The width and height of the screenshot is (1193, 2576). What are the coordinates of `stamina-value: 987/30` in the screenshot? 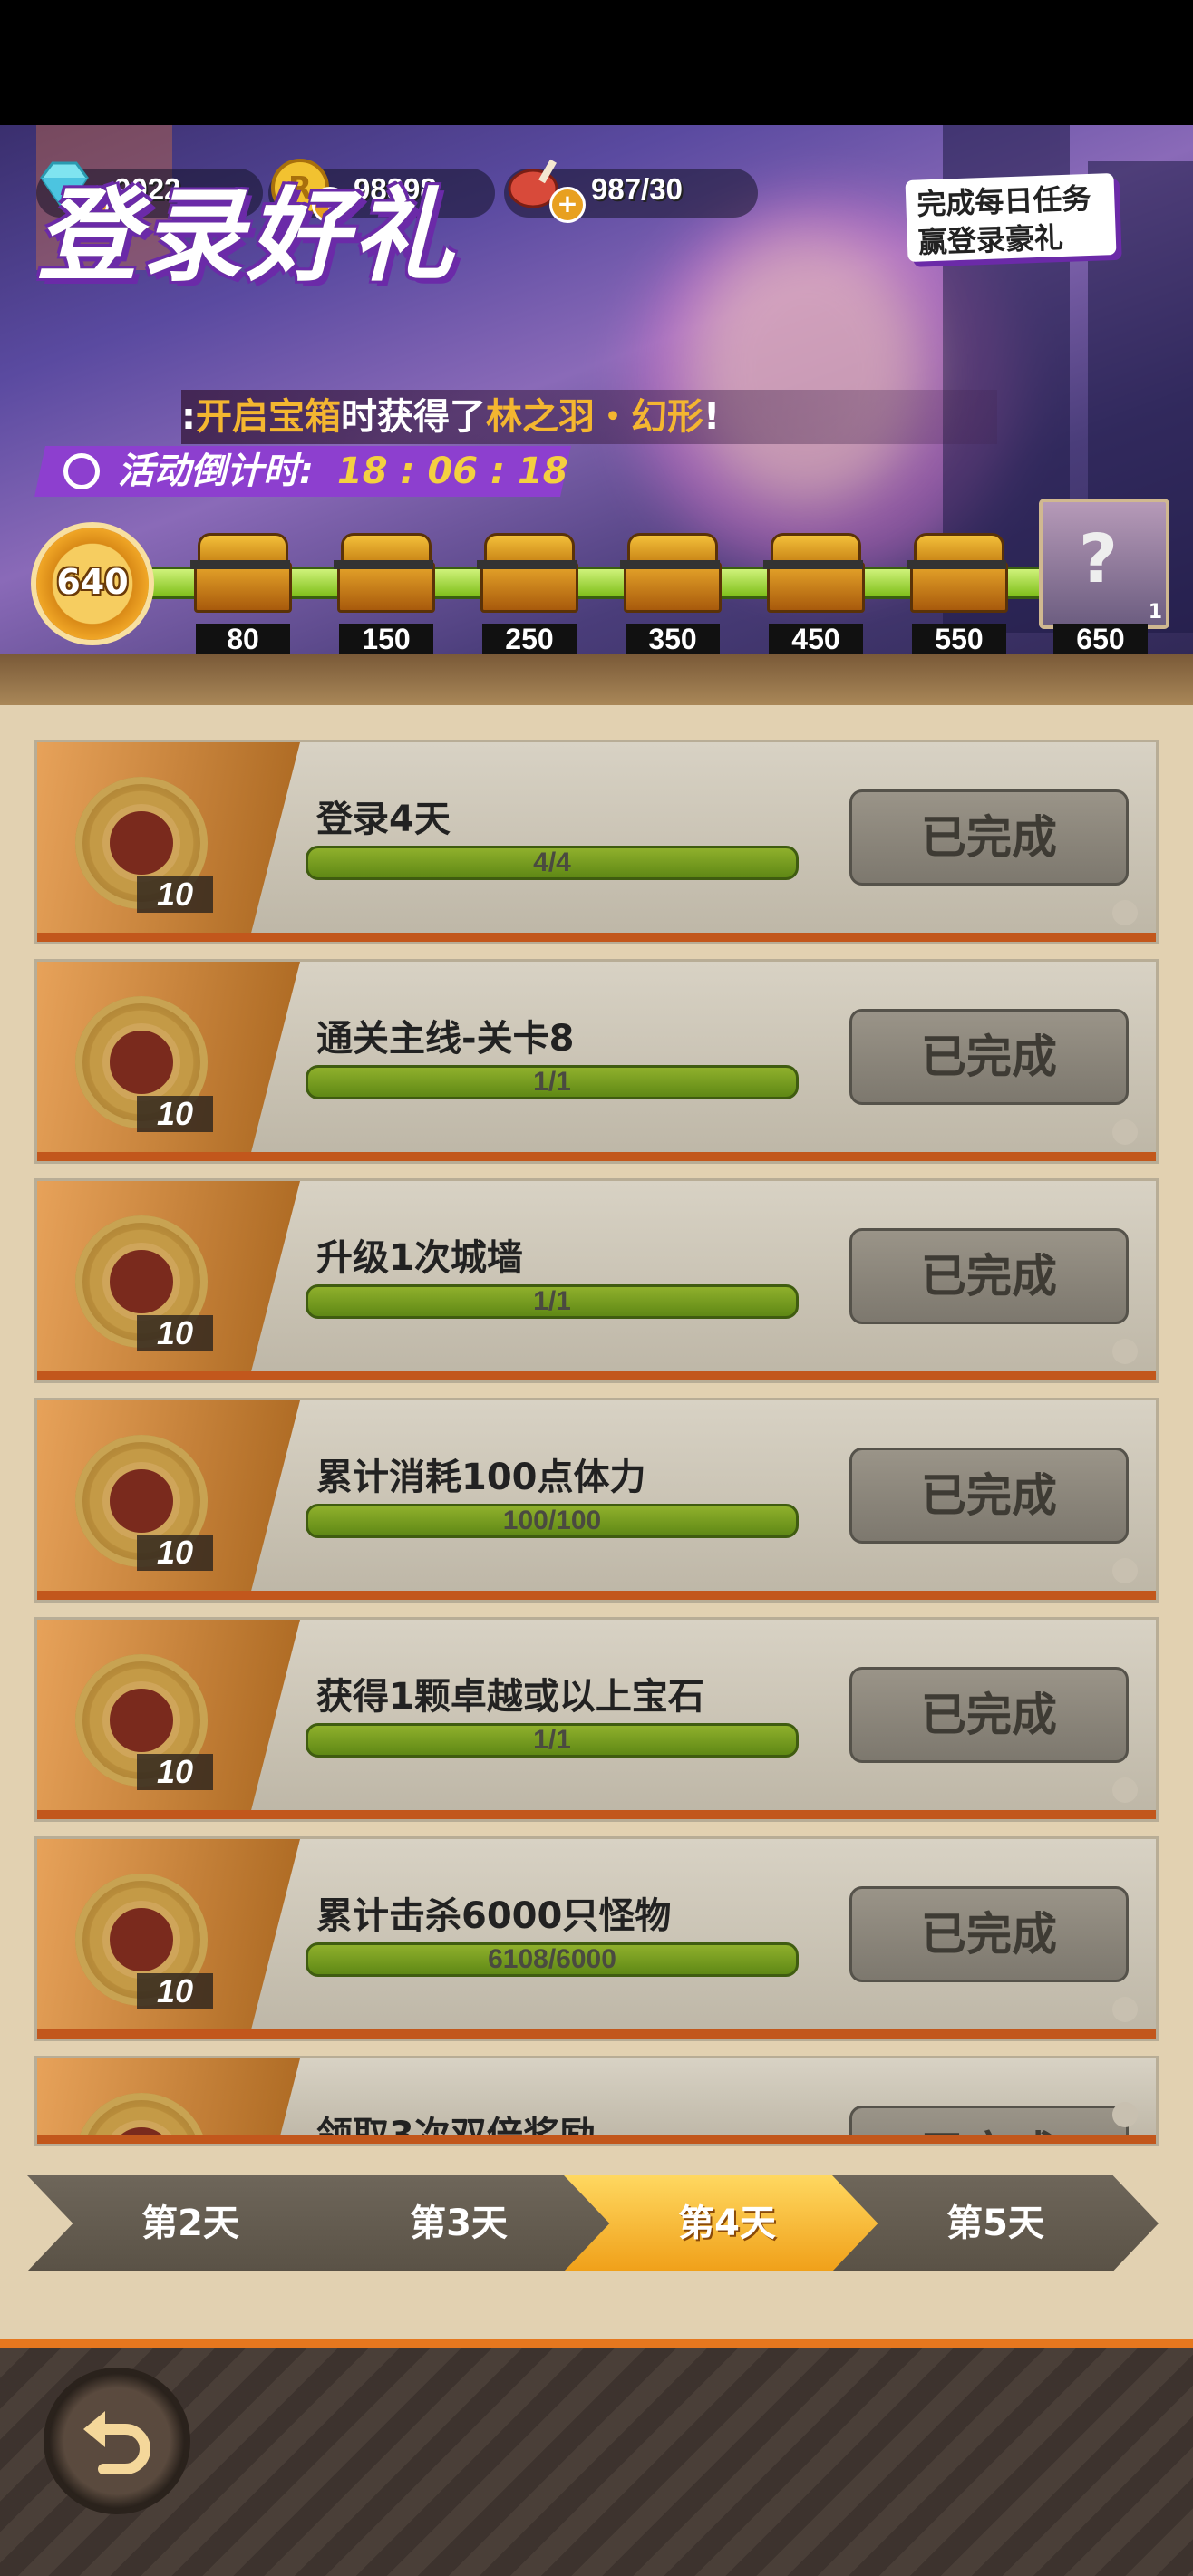 It's located at (637, 189).